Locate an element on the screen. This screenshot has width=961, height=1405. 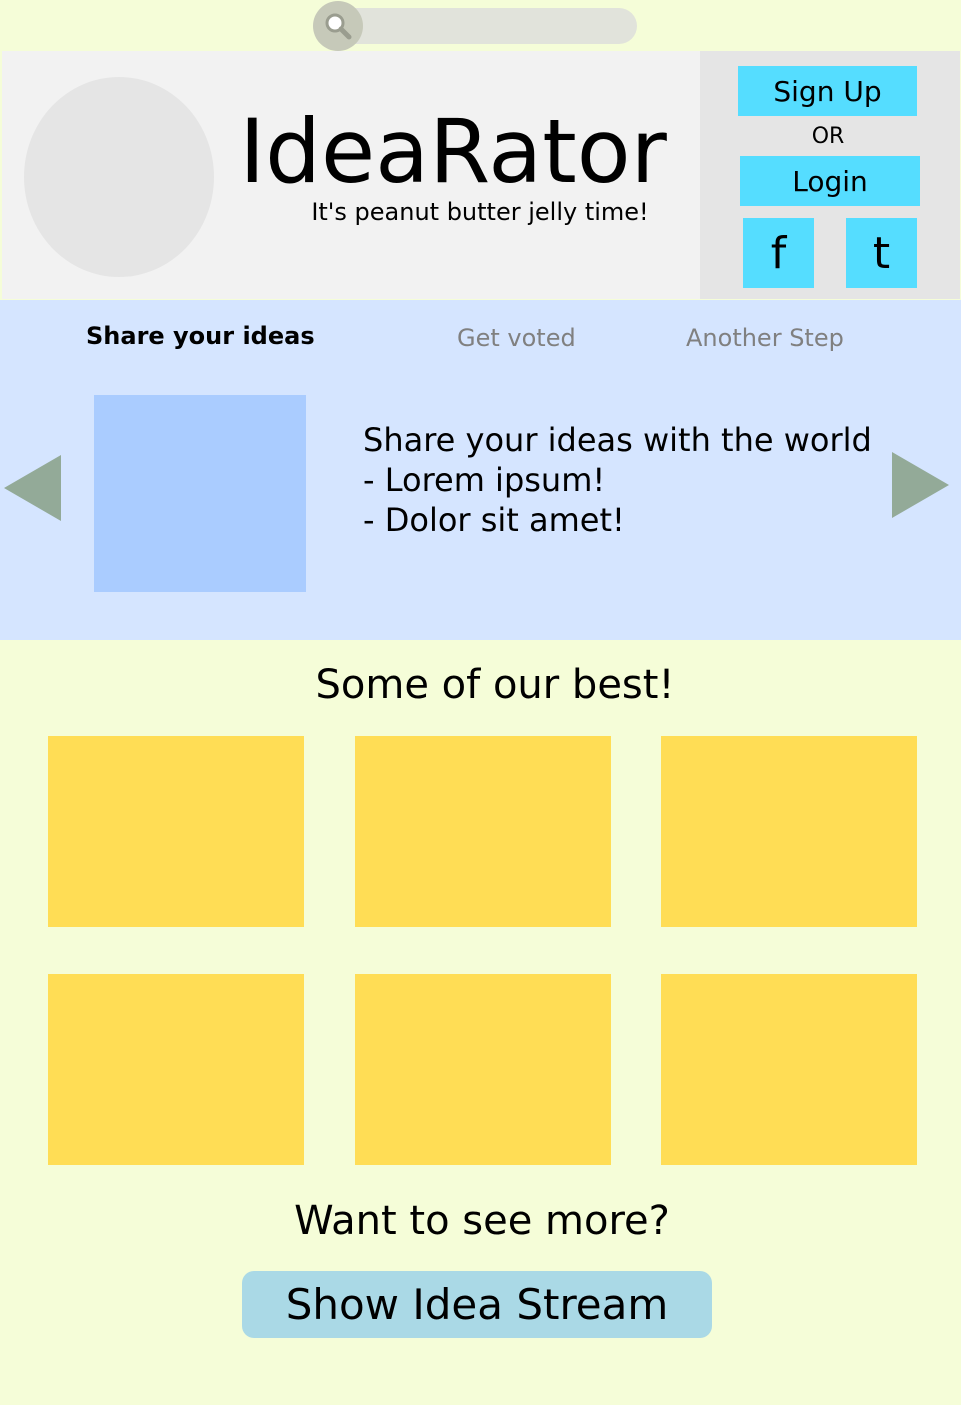
slide-text-line: - Dolor sit amet! is located at coordinates (494, 520).